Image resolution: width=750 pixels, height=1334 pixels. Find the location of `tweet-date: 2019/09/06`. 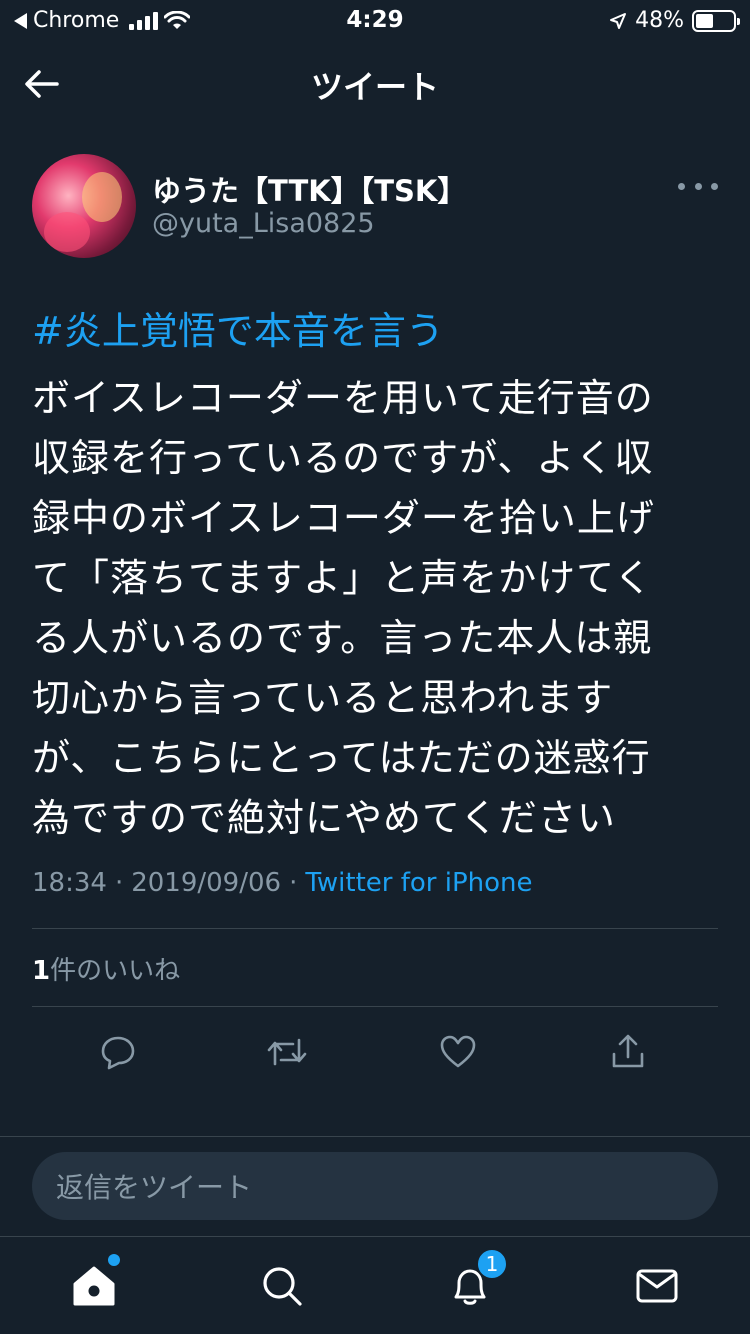

tweet-date: 2019/09/06 is located at coordinates (206, 883).